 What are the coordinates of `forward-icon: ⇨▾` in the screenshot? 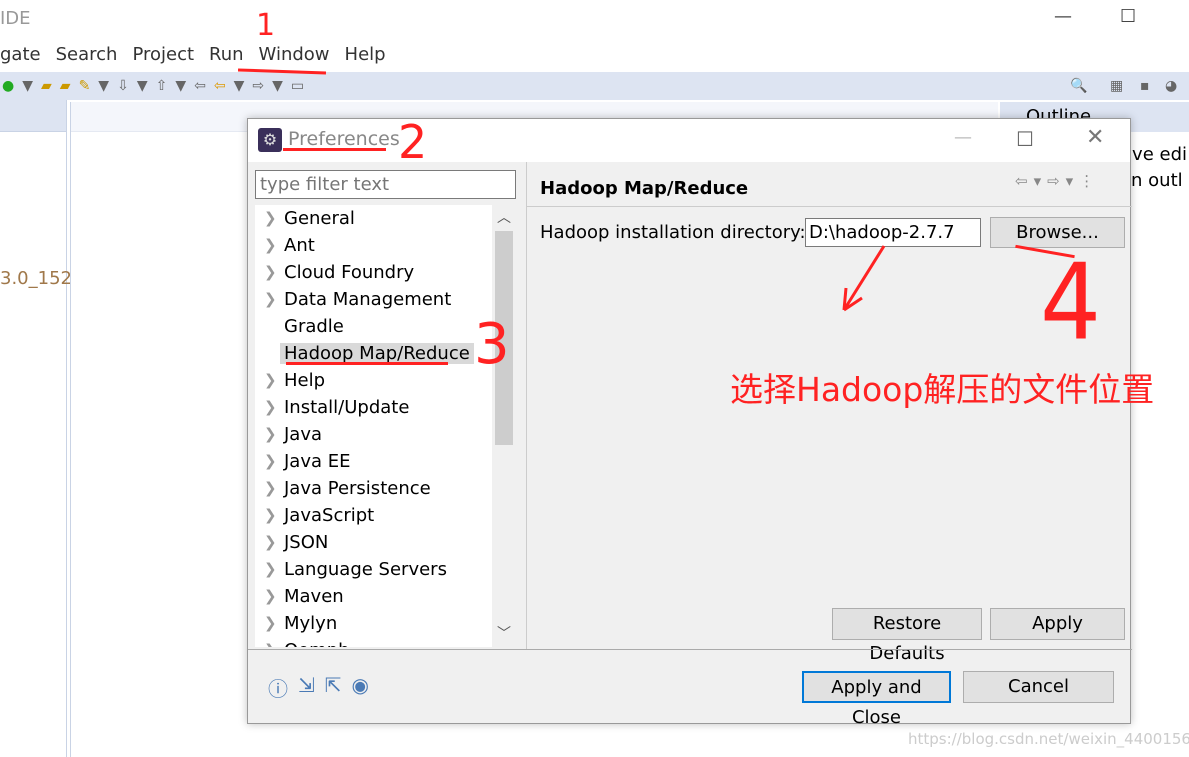 It's located at (1063, 181).